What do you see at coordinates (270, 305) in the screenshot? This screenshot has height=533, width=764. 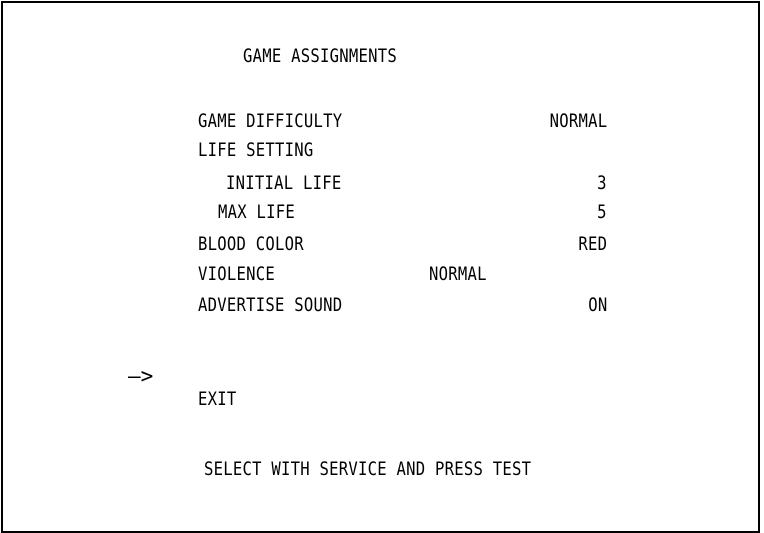 I see `menu-item-advertise-sound: ADVERTISE SOUND` at bounding box center [270, 305].